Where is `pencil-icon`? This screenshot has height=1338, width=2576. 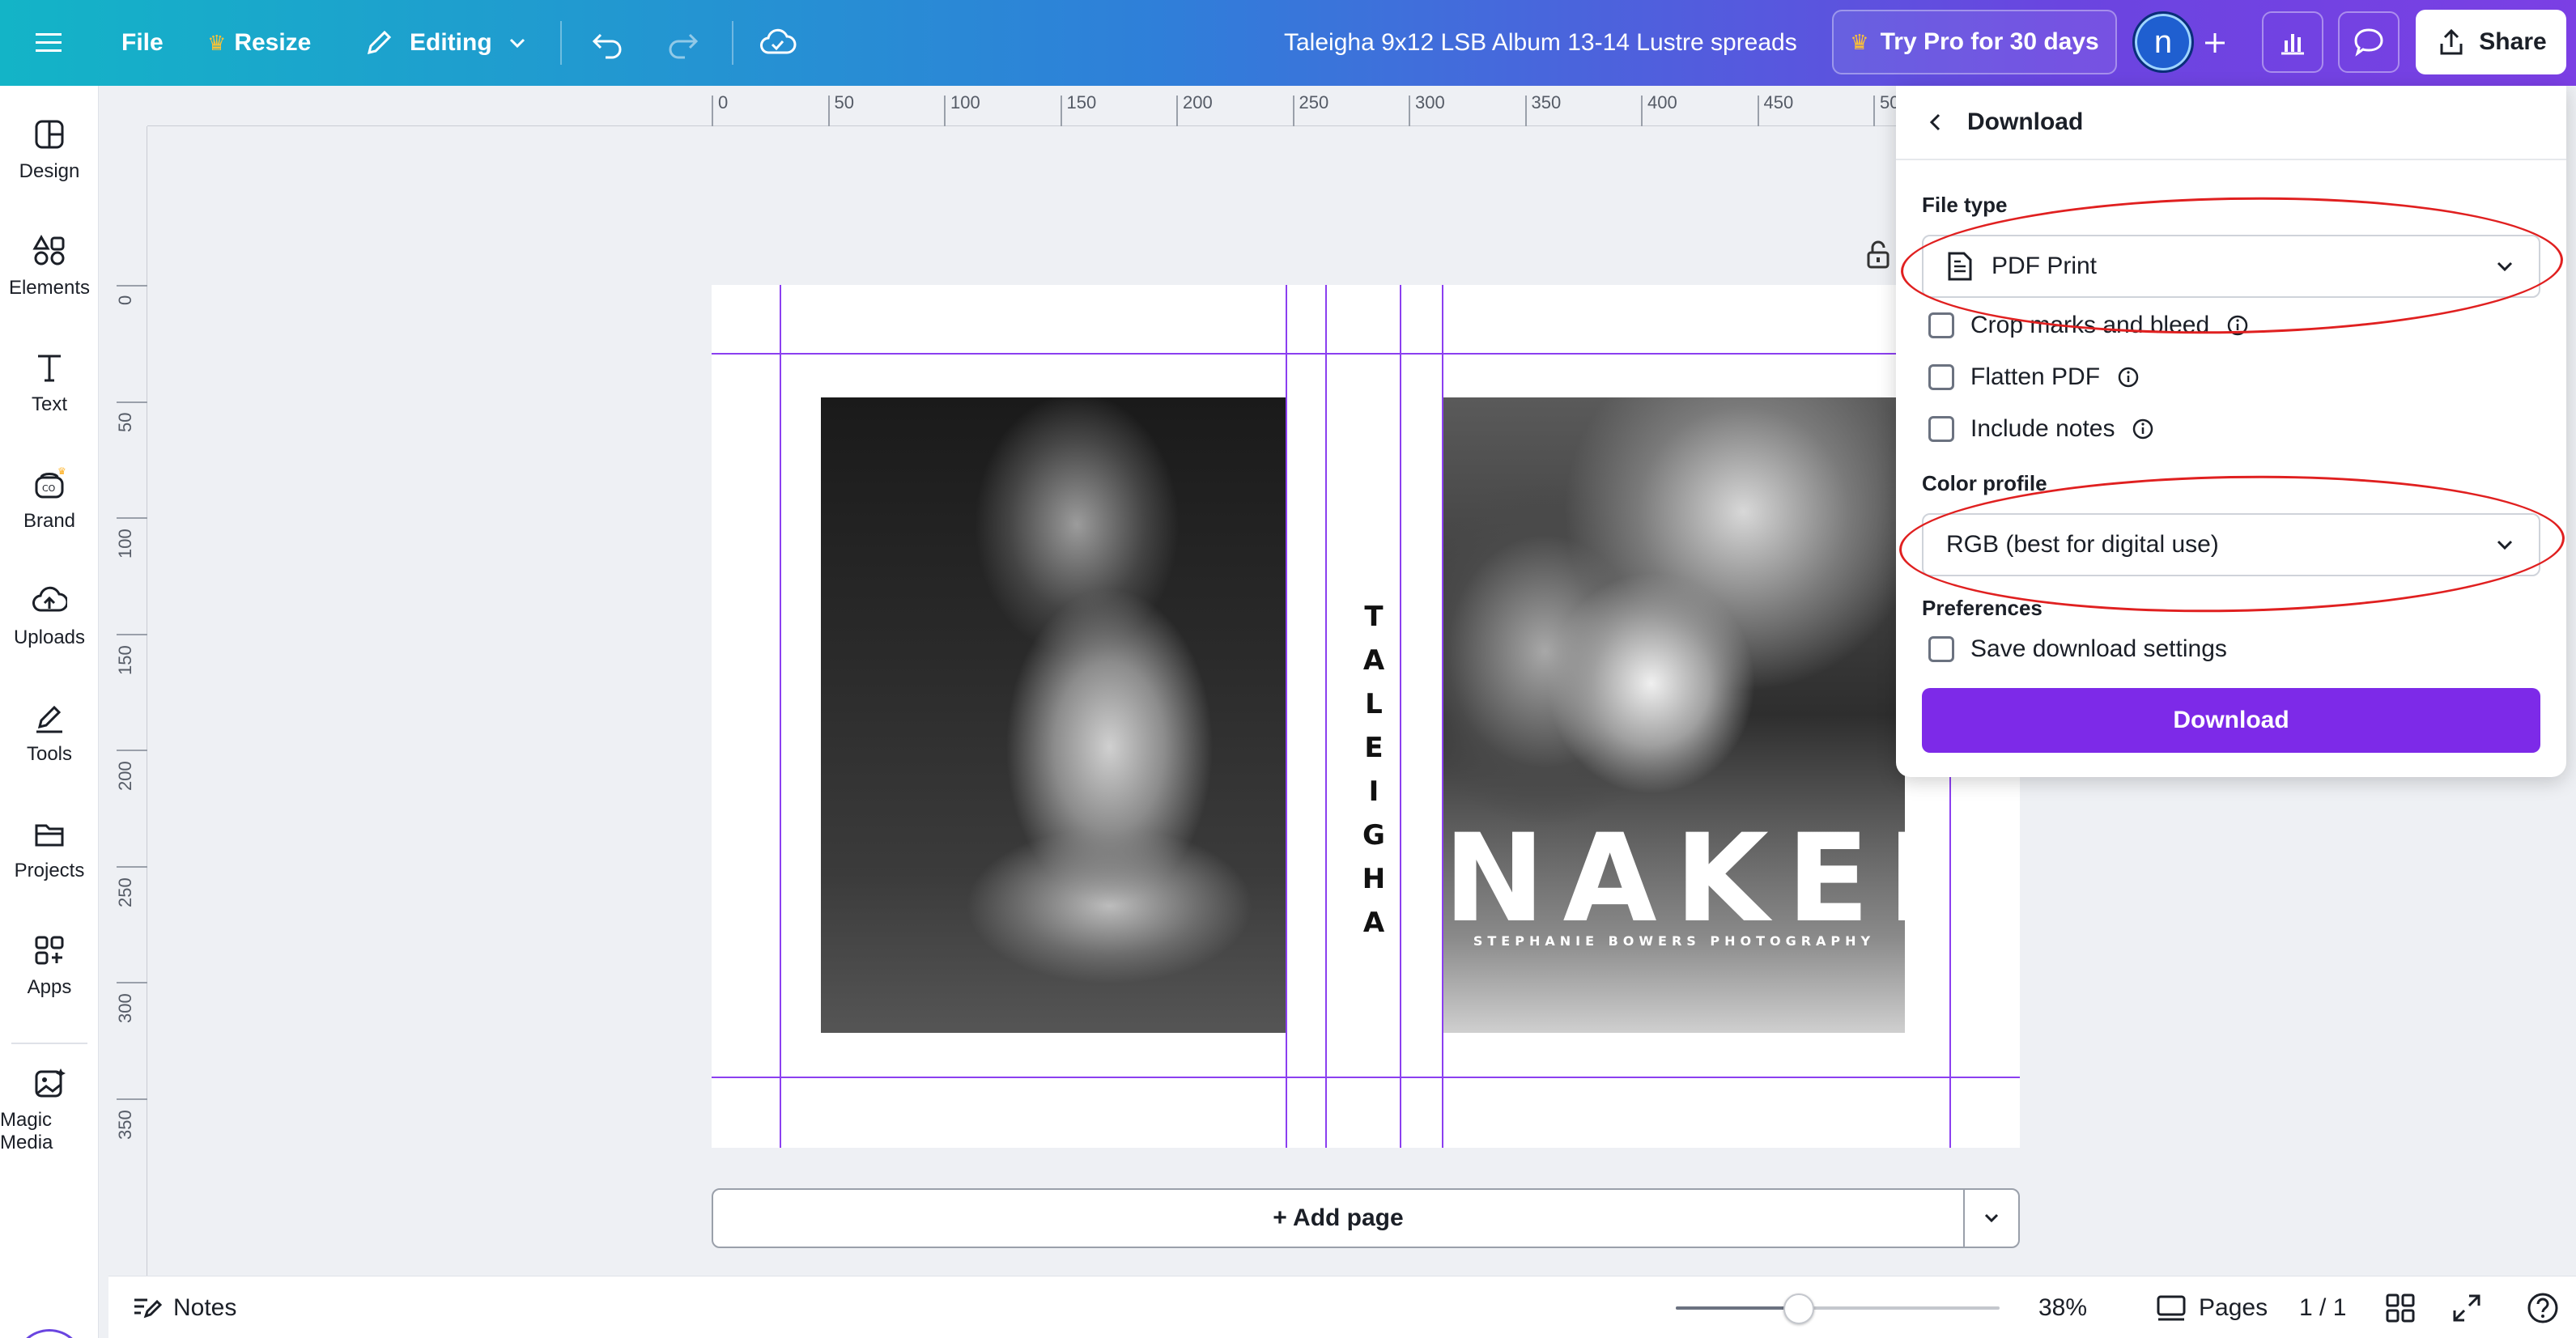
pencil-icon is located at coordinates (379, 42).